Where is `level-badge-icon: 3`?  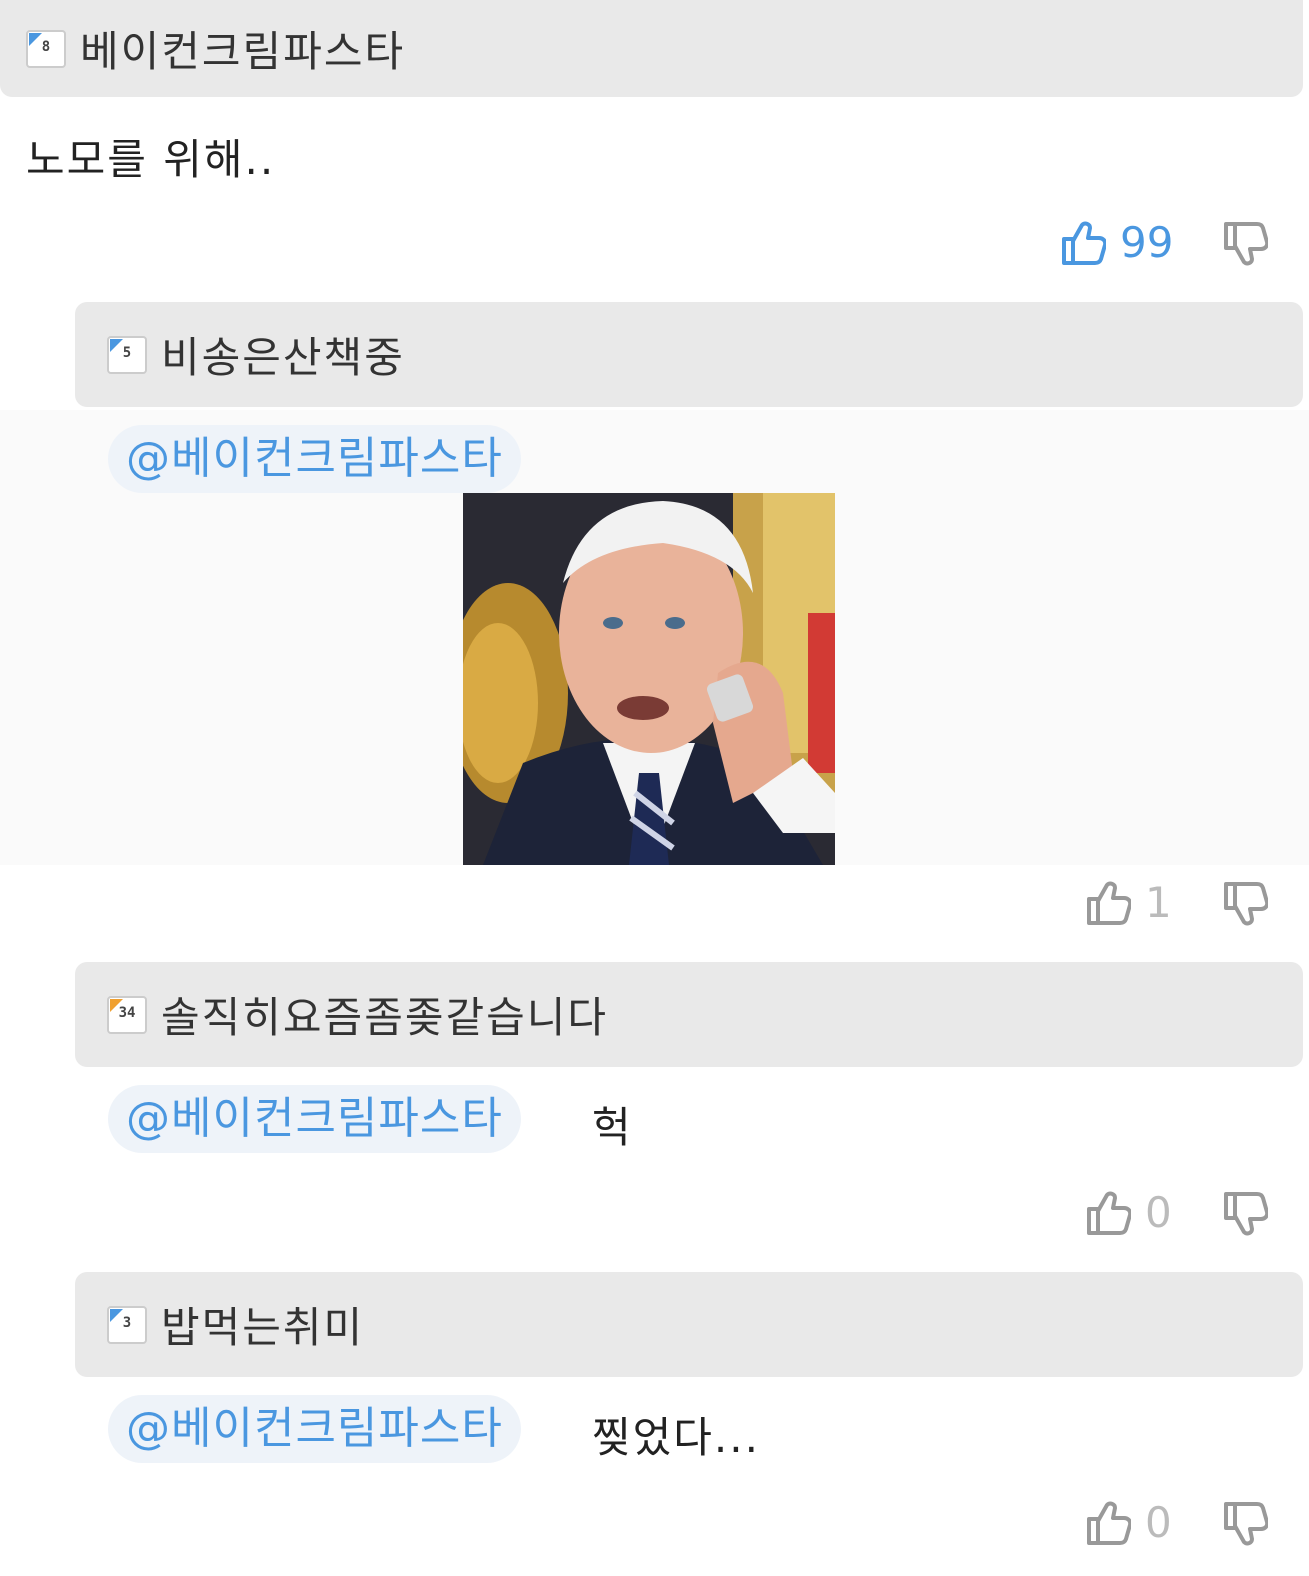
level-badge-icon: 3 is located at coordinates (127, 1324).